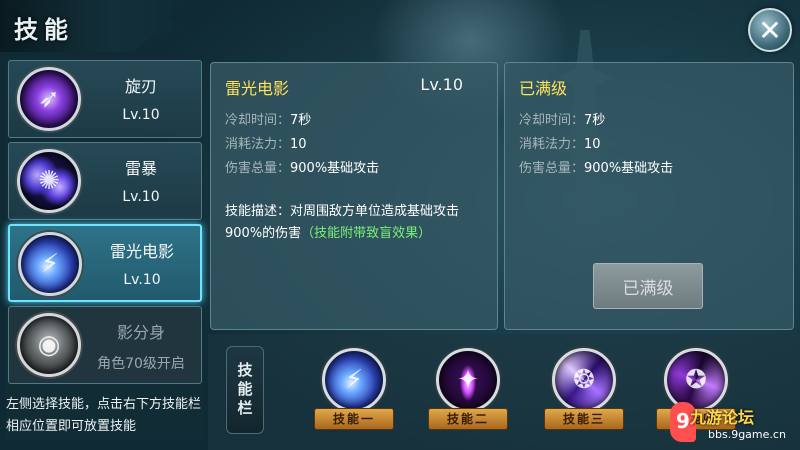  What do you see at coordinates (468, 419) in the screenshot?
I see `slot-tag-2: 技能二` at bounding box center [468, 419].